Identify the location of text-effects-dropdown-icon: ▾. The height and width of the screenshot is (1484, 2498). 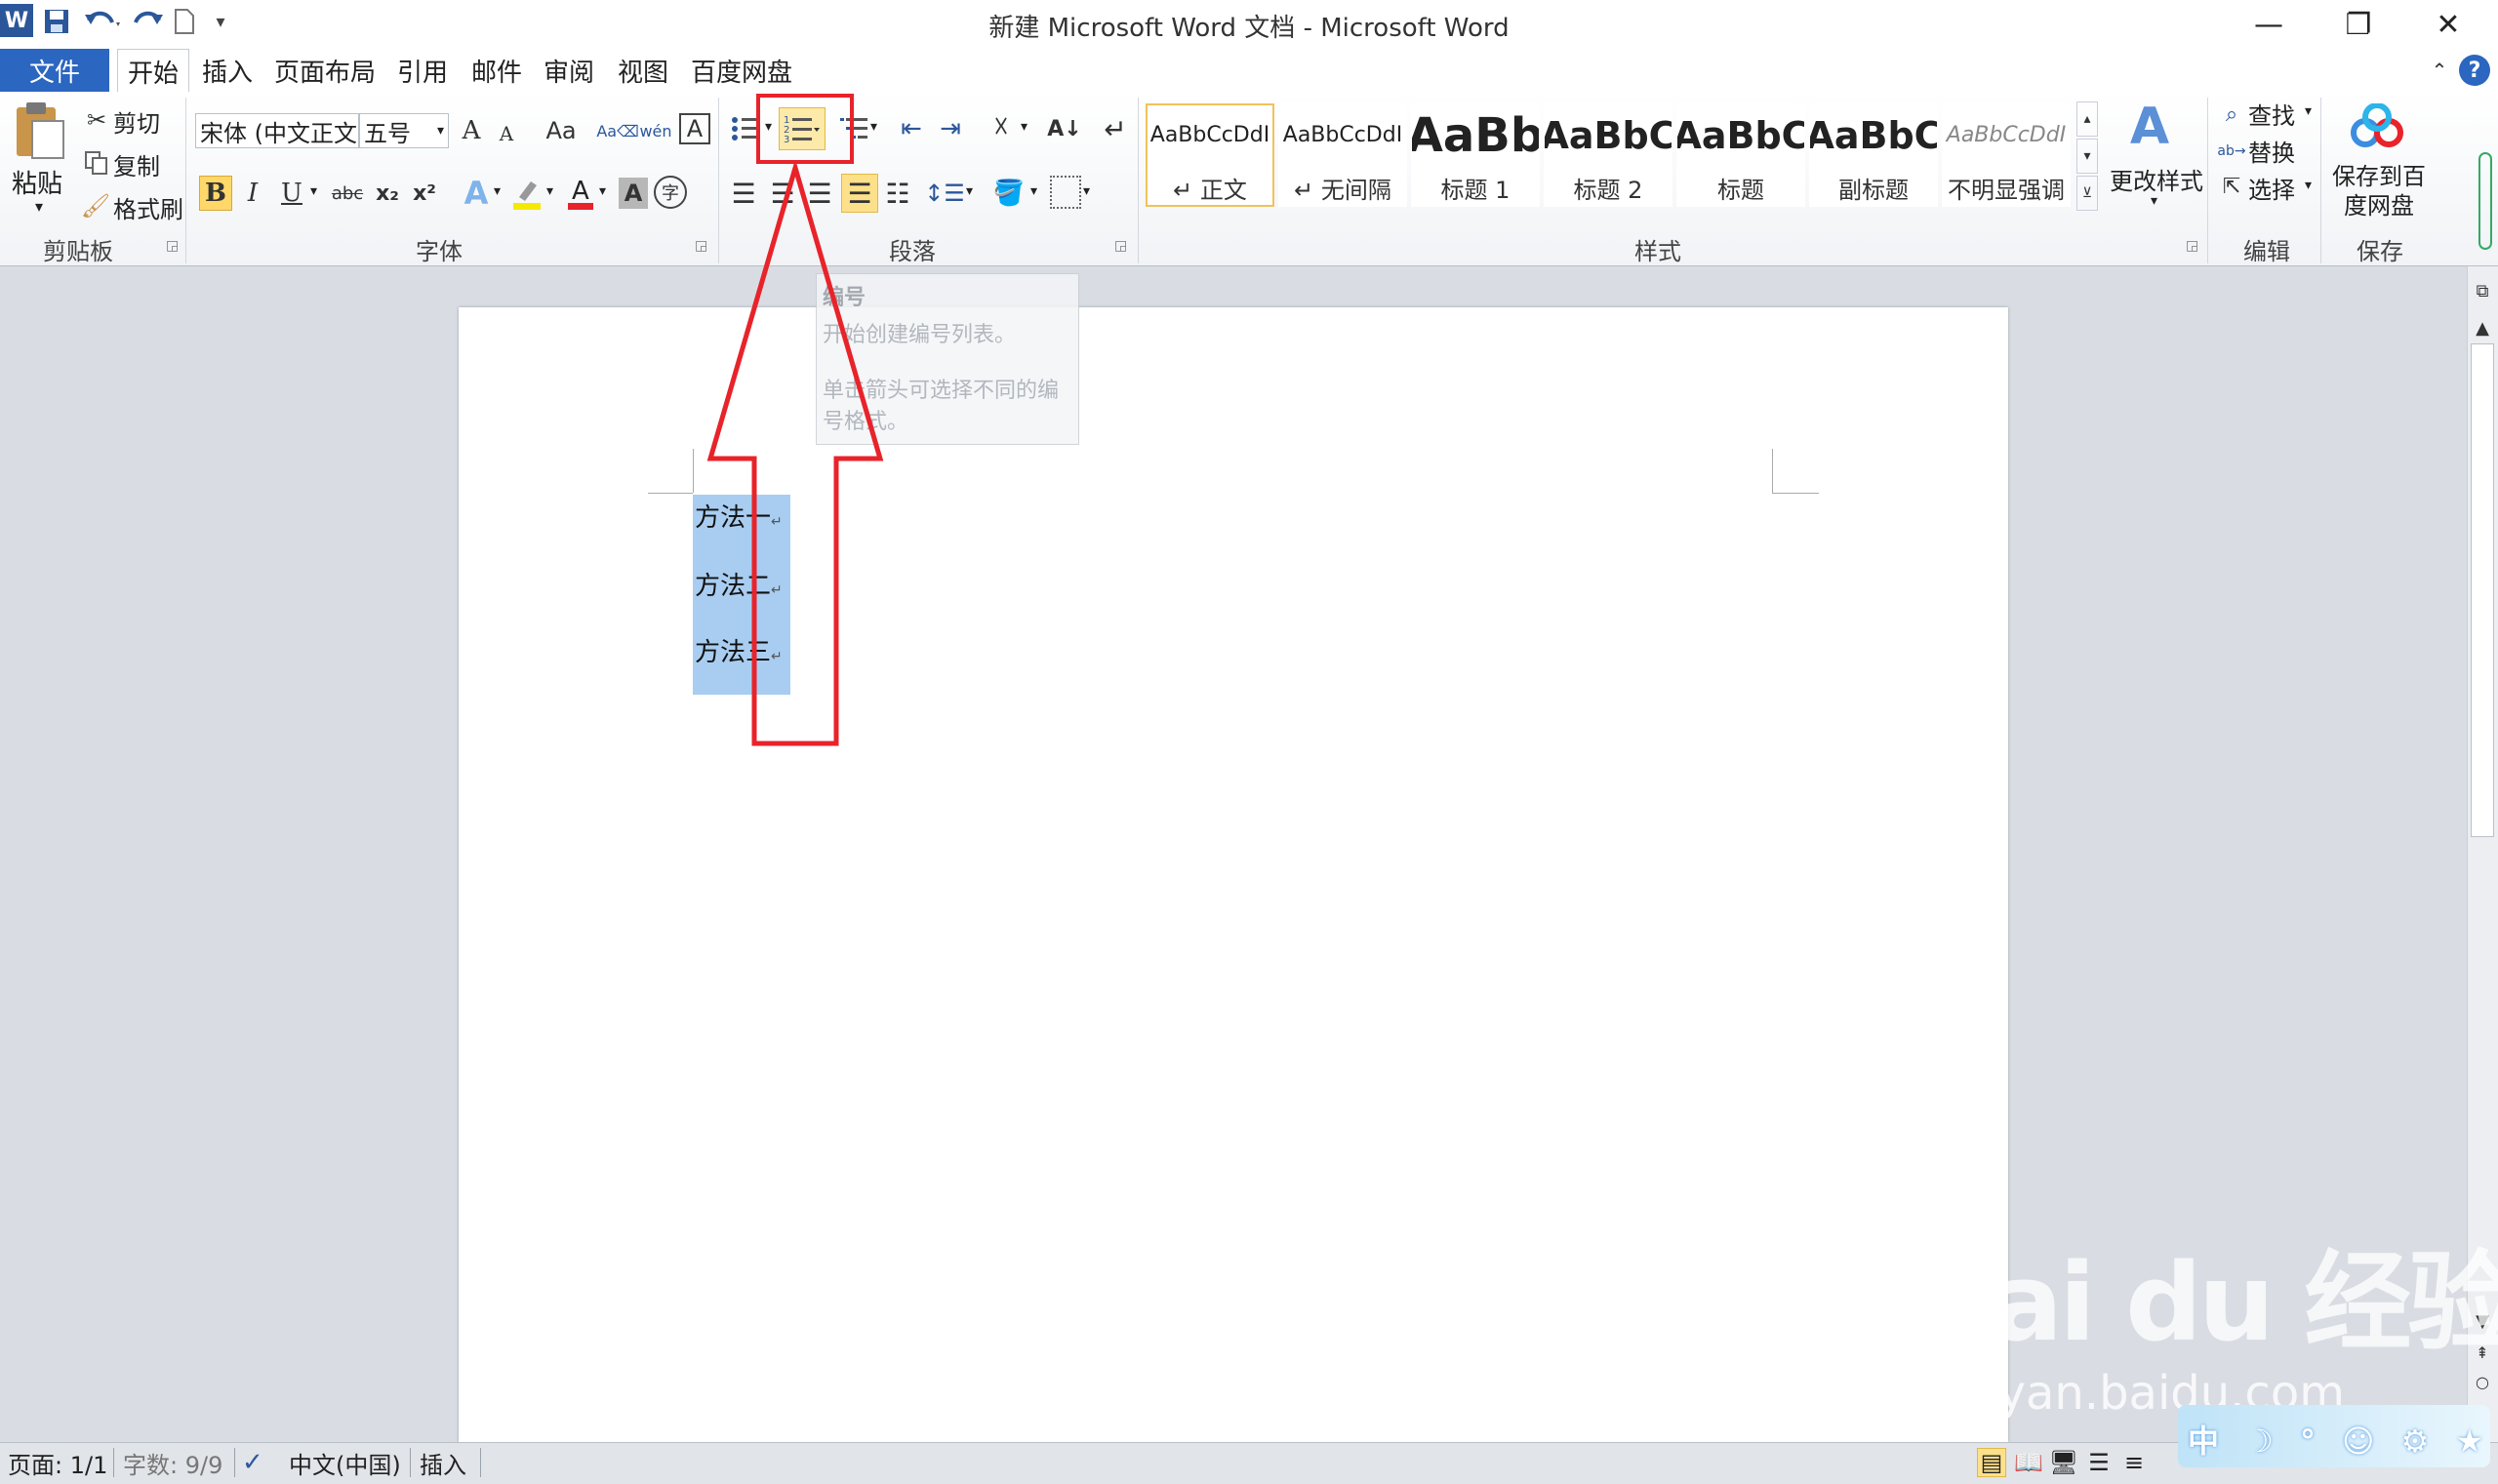
(497, 191).